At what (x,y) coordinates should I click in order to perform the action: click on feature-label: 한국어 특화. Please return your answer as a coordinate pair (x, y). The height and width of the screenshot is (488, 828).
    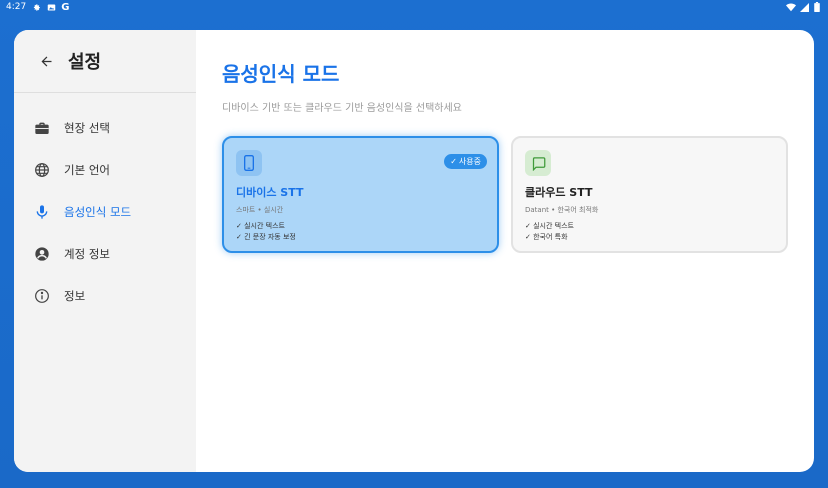
    Looking at the image, I should click on (550, 237).